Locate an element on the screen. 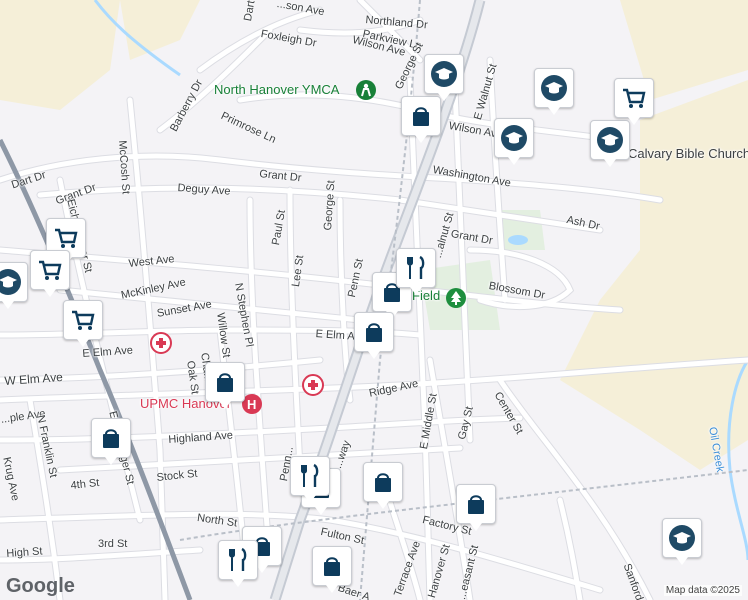 The width and height of the screenshot is (748, 600). ymca-marker is located at coordinates (366, 90).